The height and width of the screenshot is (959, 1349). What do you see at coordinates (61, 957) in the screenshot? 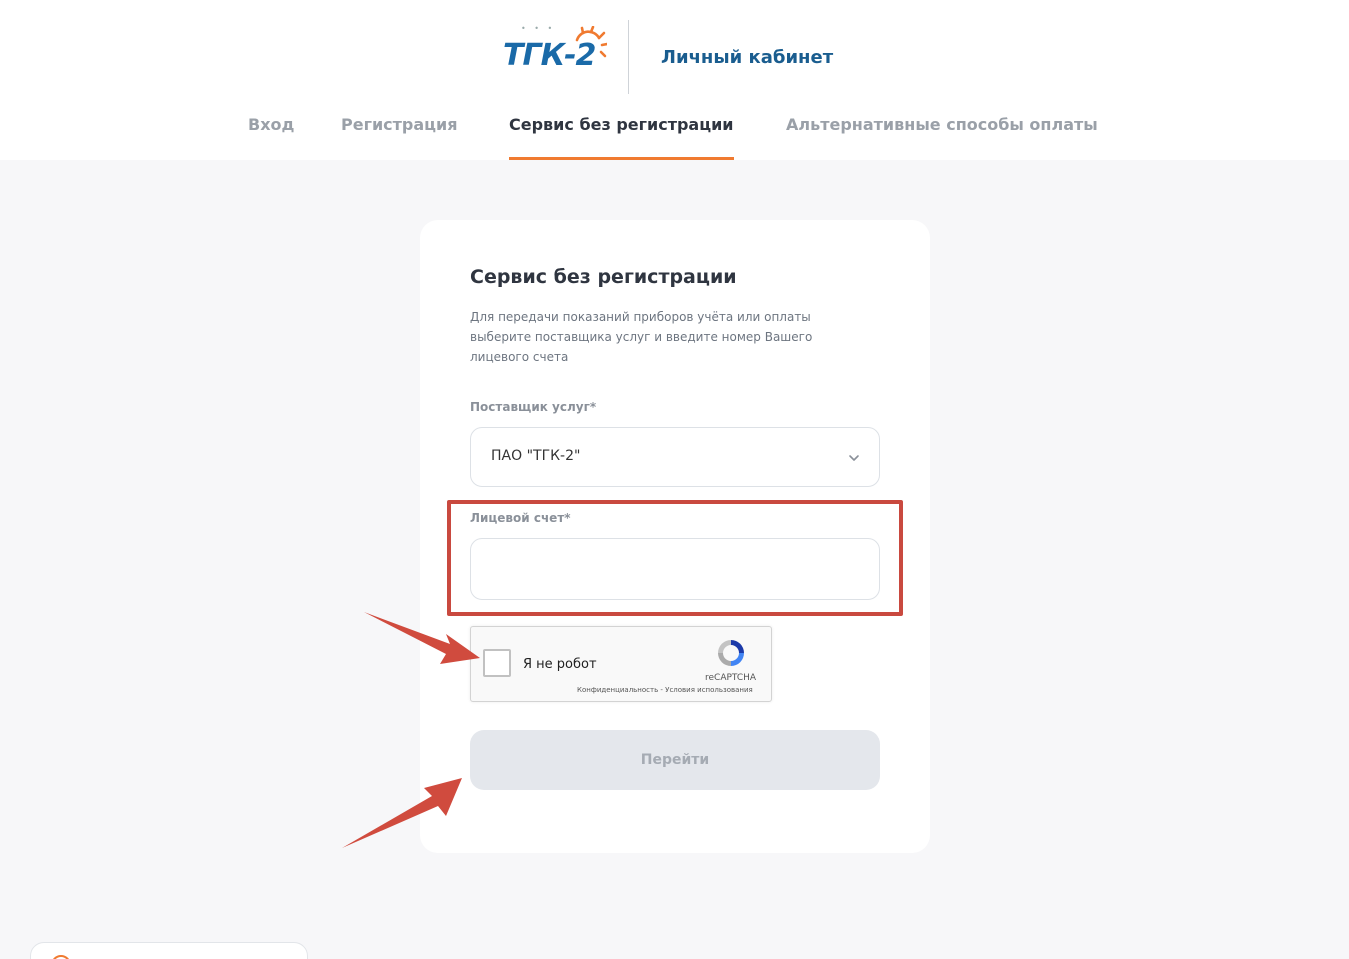
I see `info-icon` at bounding box center [61, 957].